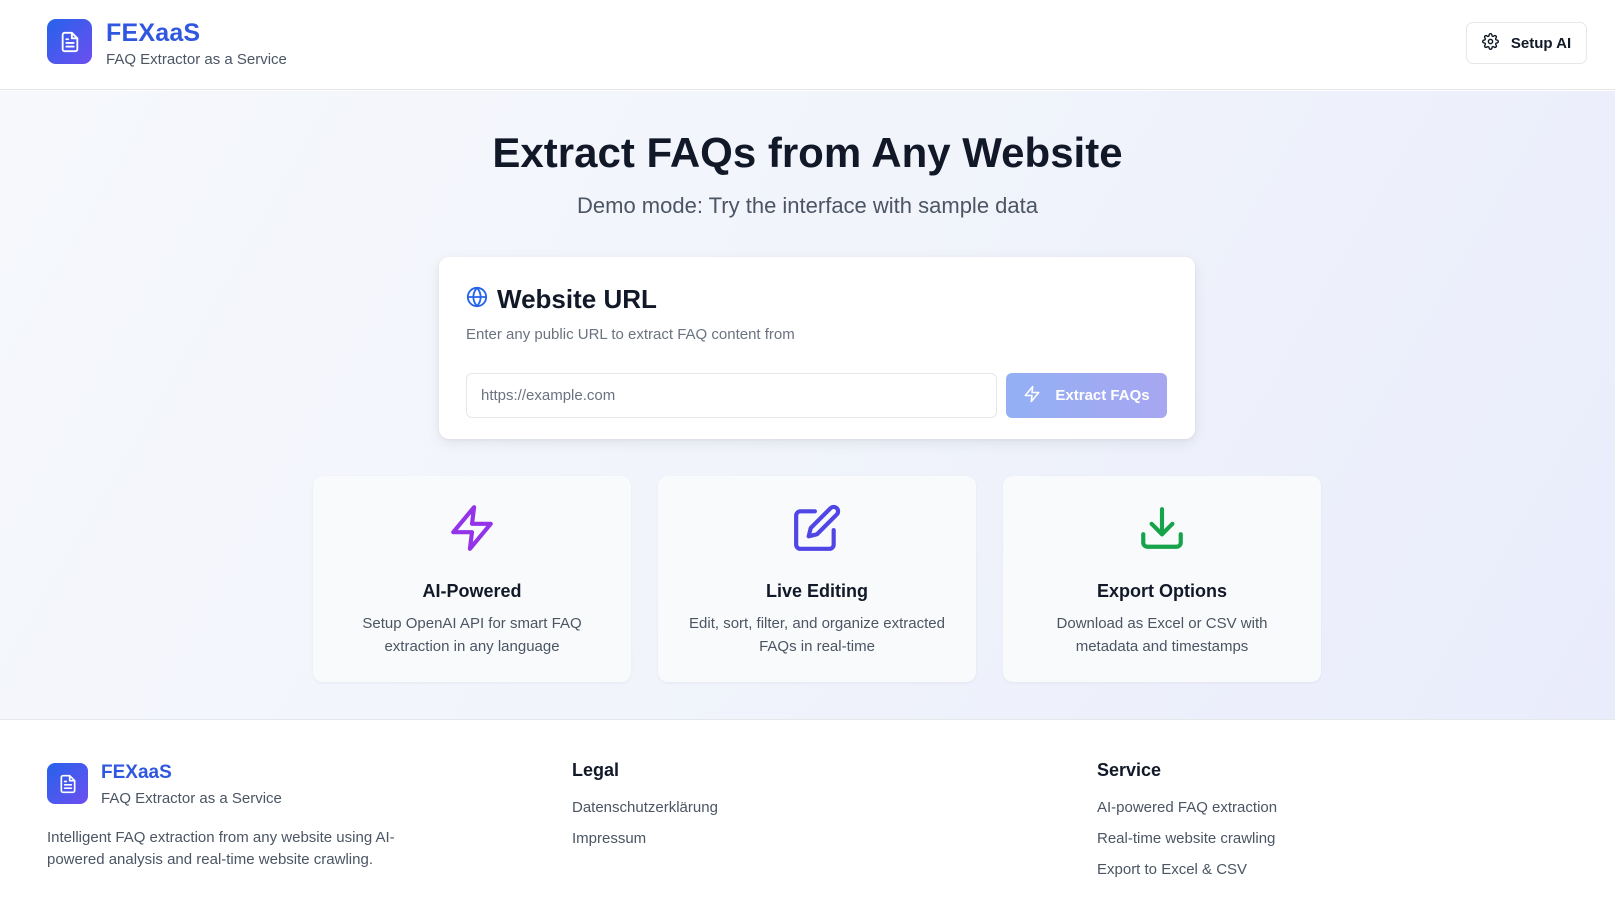  Describe the element at coordinates (596, 770) in the screenshot. I see `footer-legal-title: Legal` at that location.